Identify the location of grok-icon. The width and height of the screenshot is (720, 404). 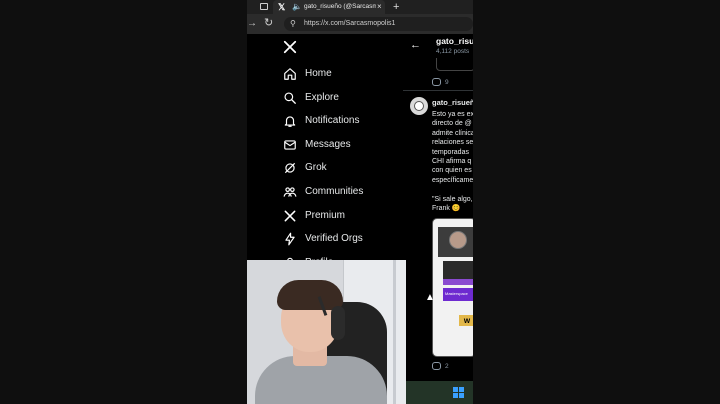
(290, 168).